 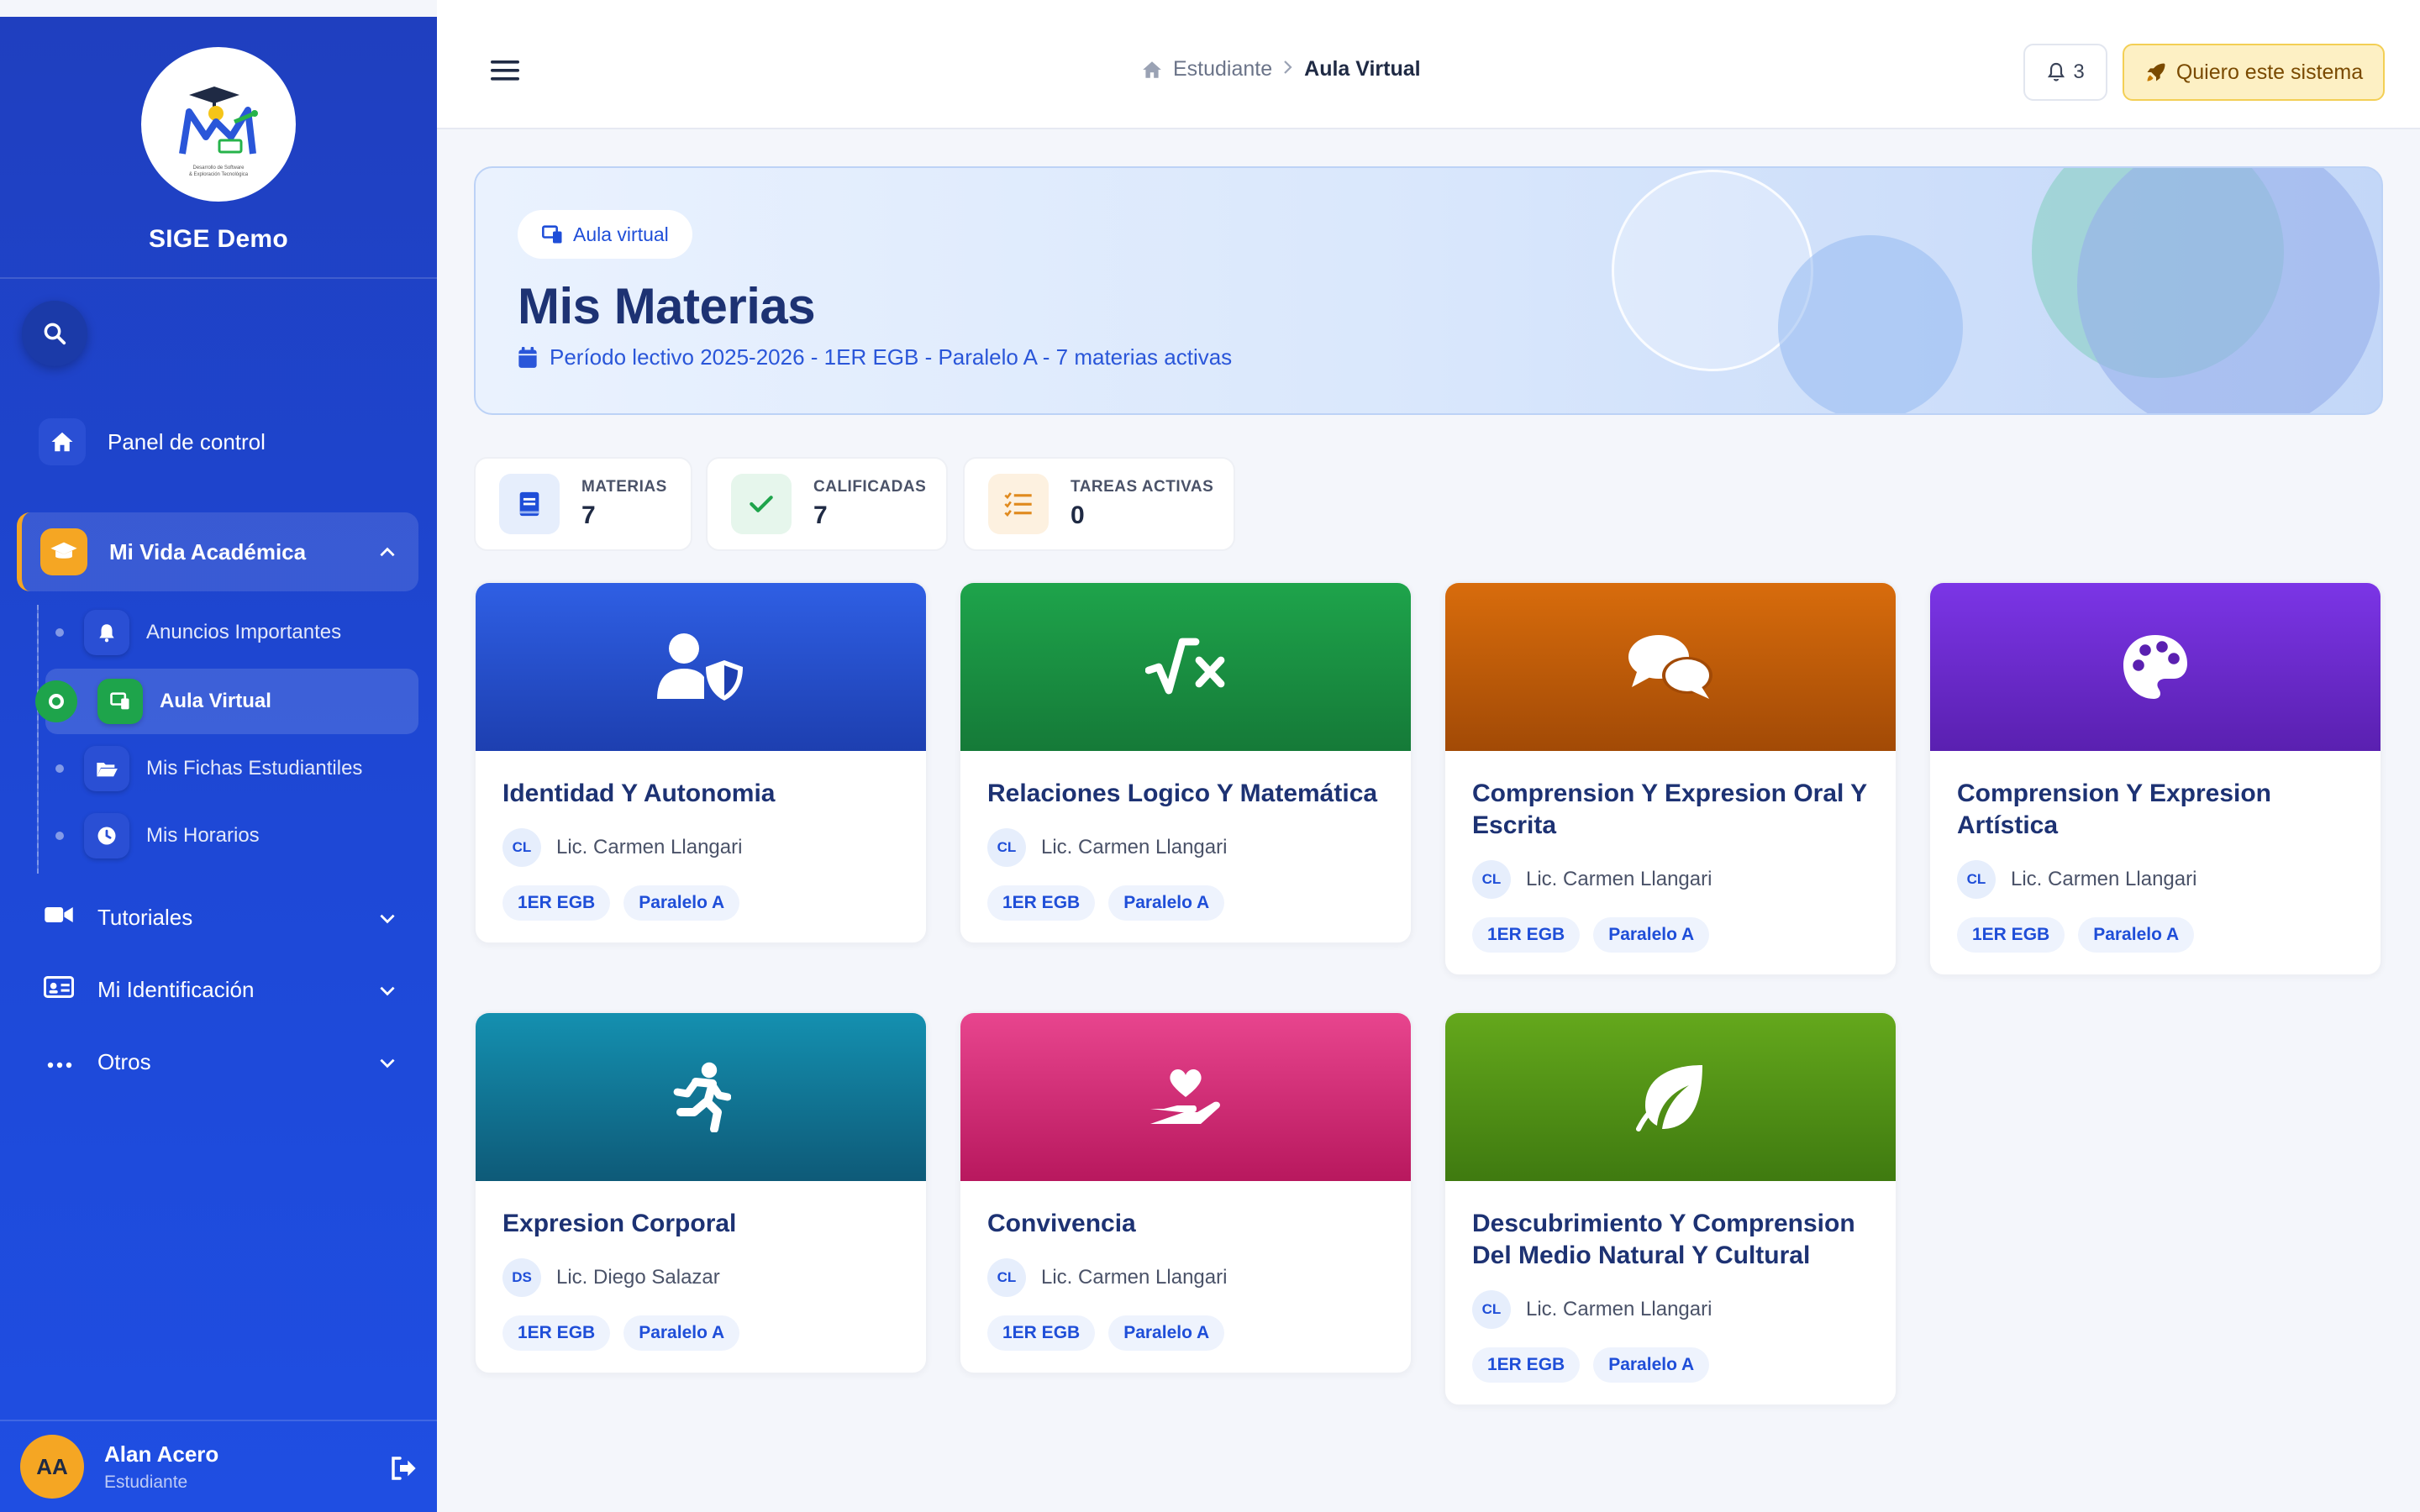 I want to click on teacher-initials: DS, so click(x=522, y=1277).